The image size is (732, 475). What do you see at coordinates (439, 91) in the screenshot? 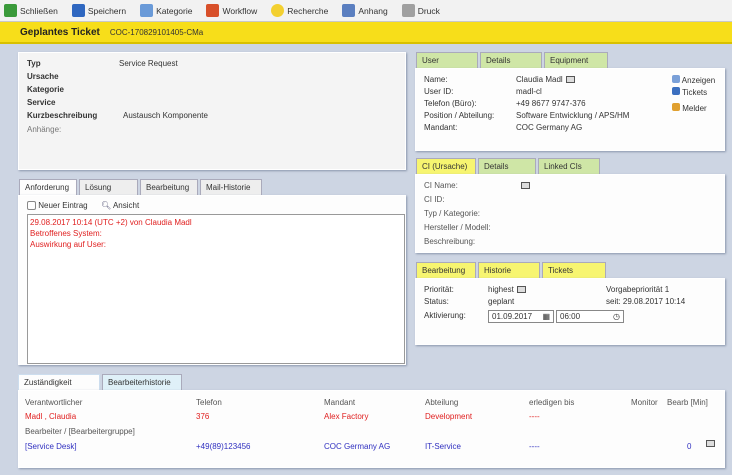
I see `user-id-label: User ID:` at bounding box center [439, 91].